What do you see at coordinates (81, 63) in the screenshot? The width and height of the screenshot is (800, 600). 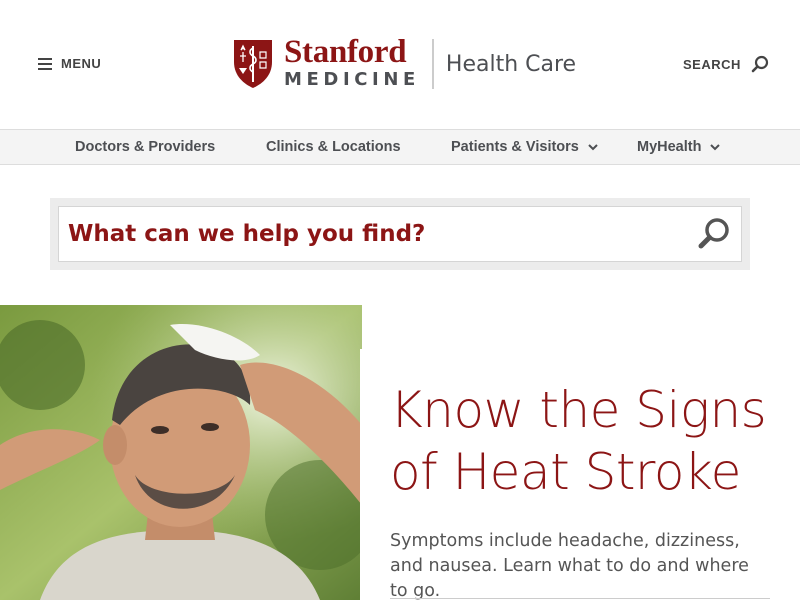 I see `menu-label: MENU` at bounding box center [81, 63].